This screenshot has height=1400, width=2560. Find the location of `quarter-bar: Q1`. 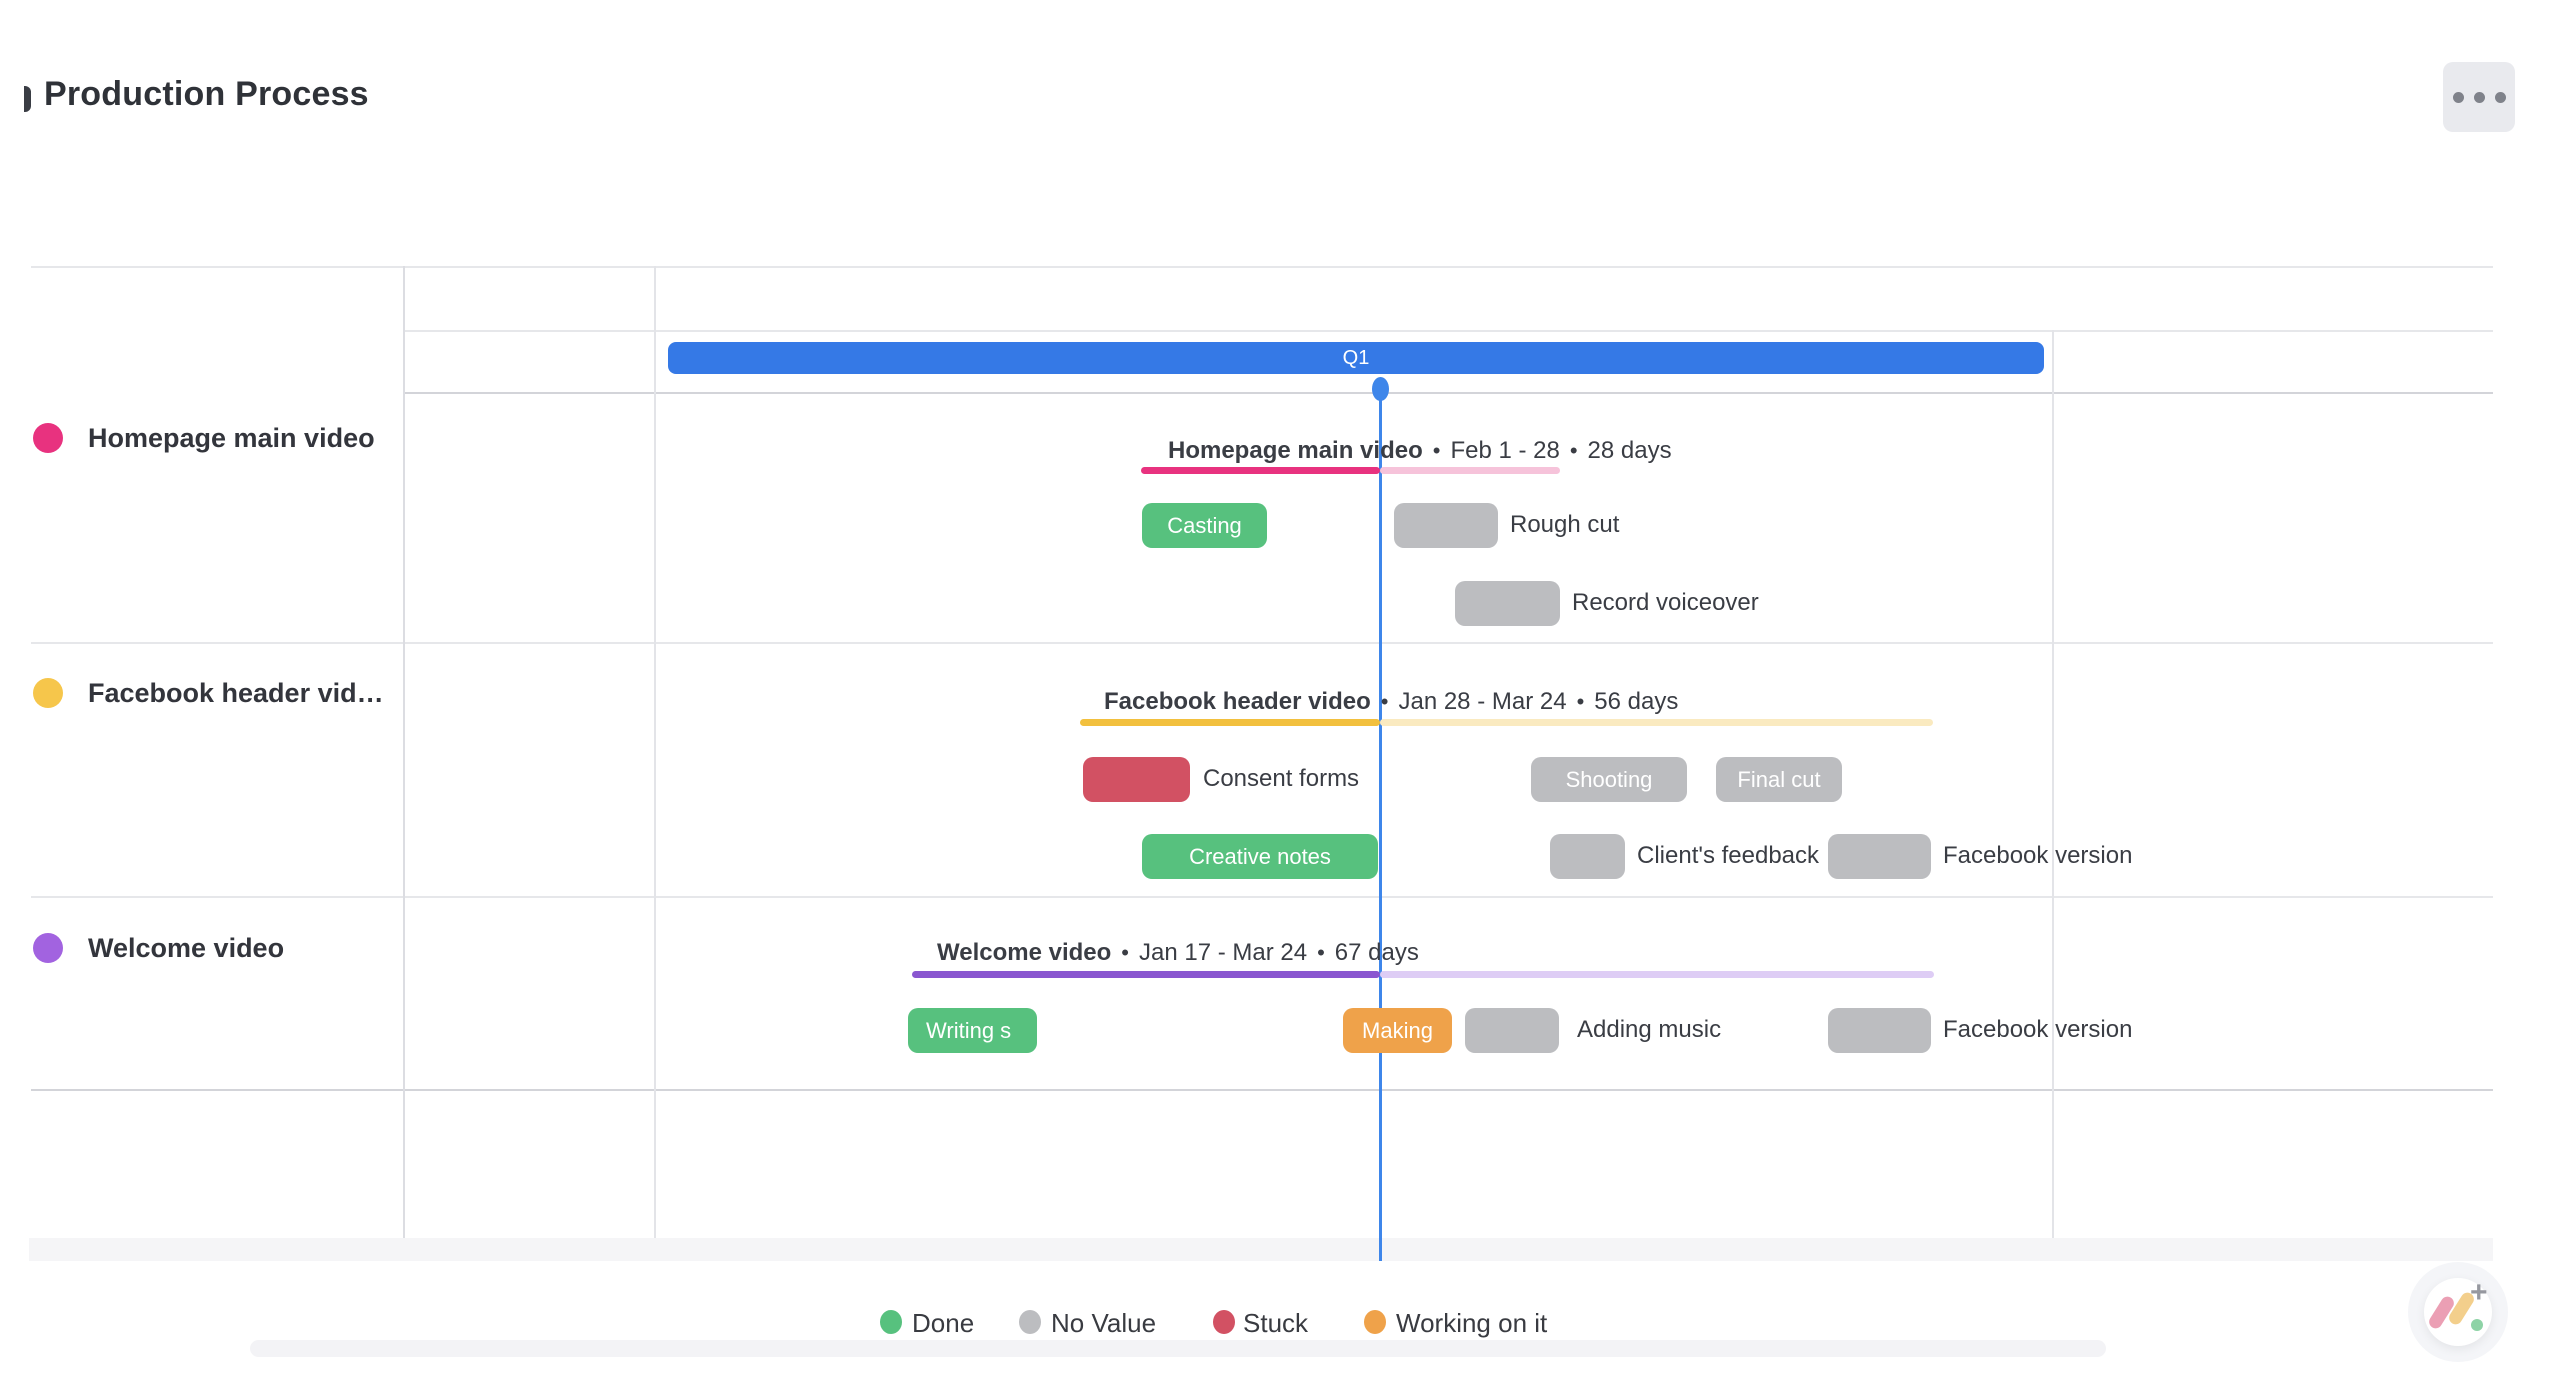

quarter-bar: Q1 is located at coordinates (1356, 358).